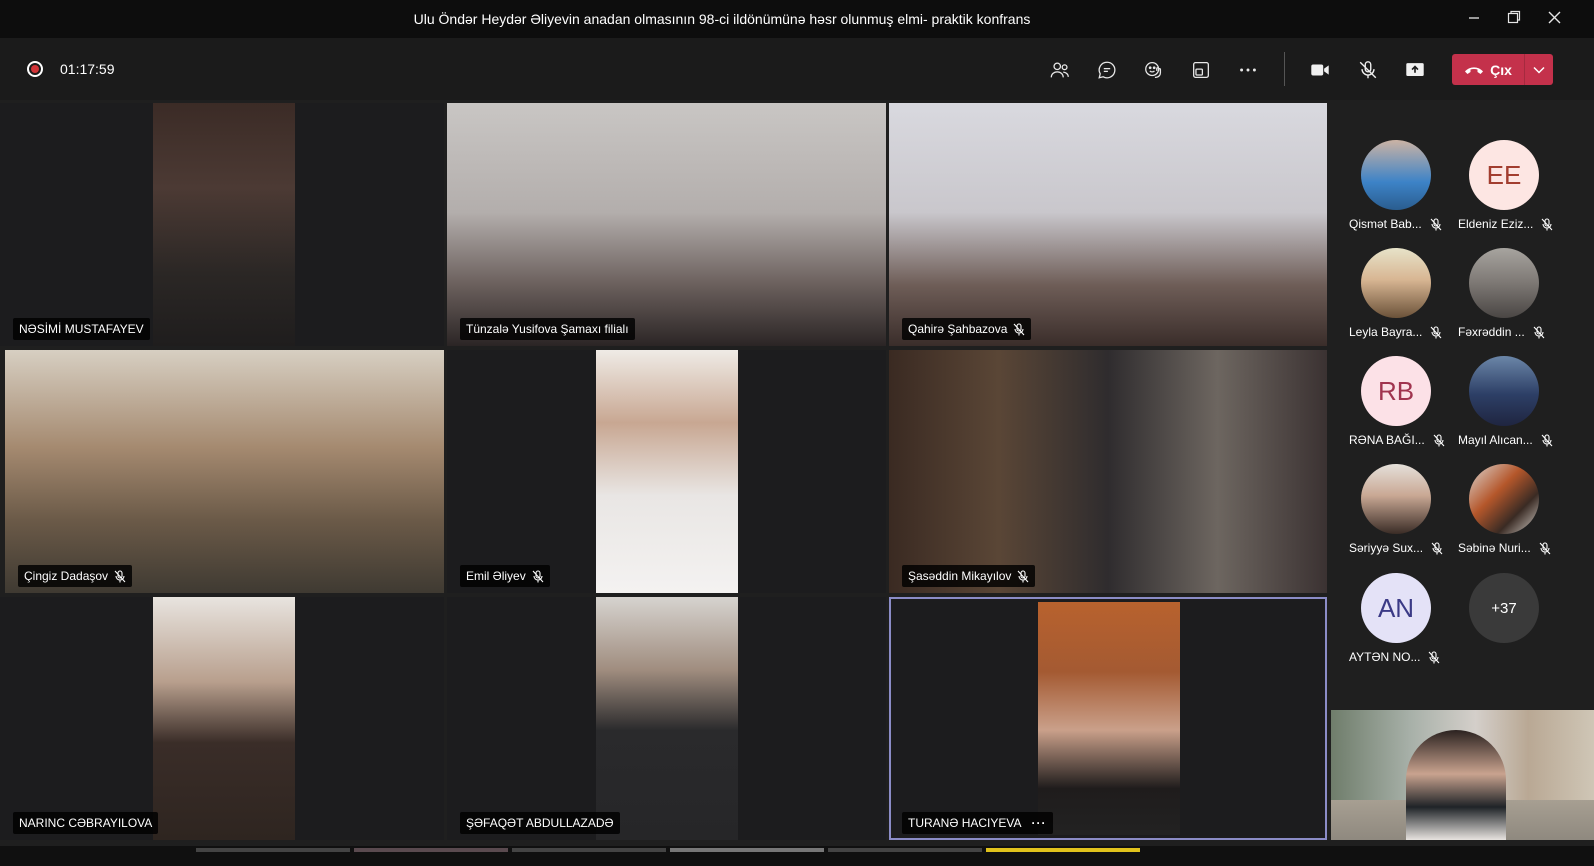 The image size is (1594, 866). I want to click on participant-tile: Qahirə Şahbazova, so click(1108, 224).